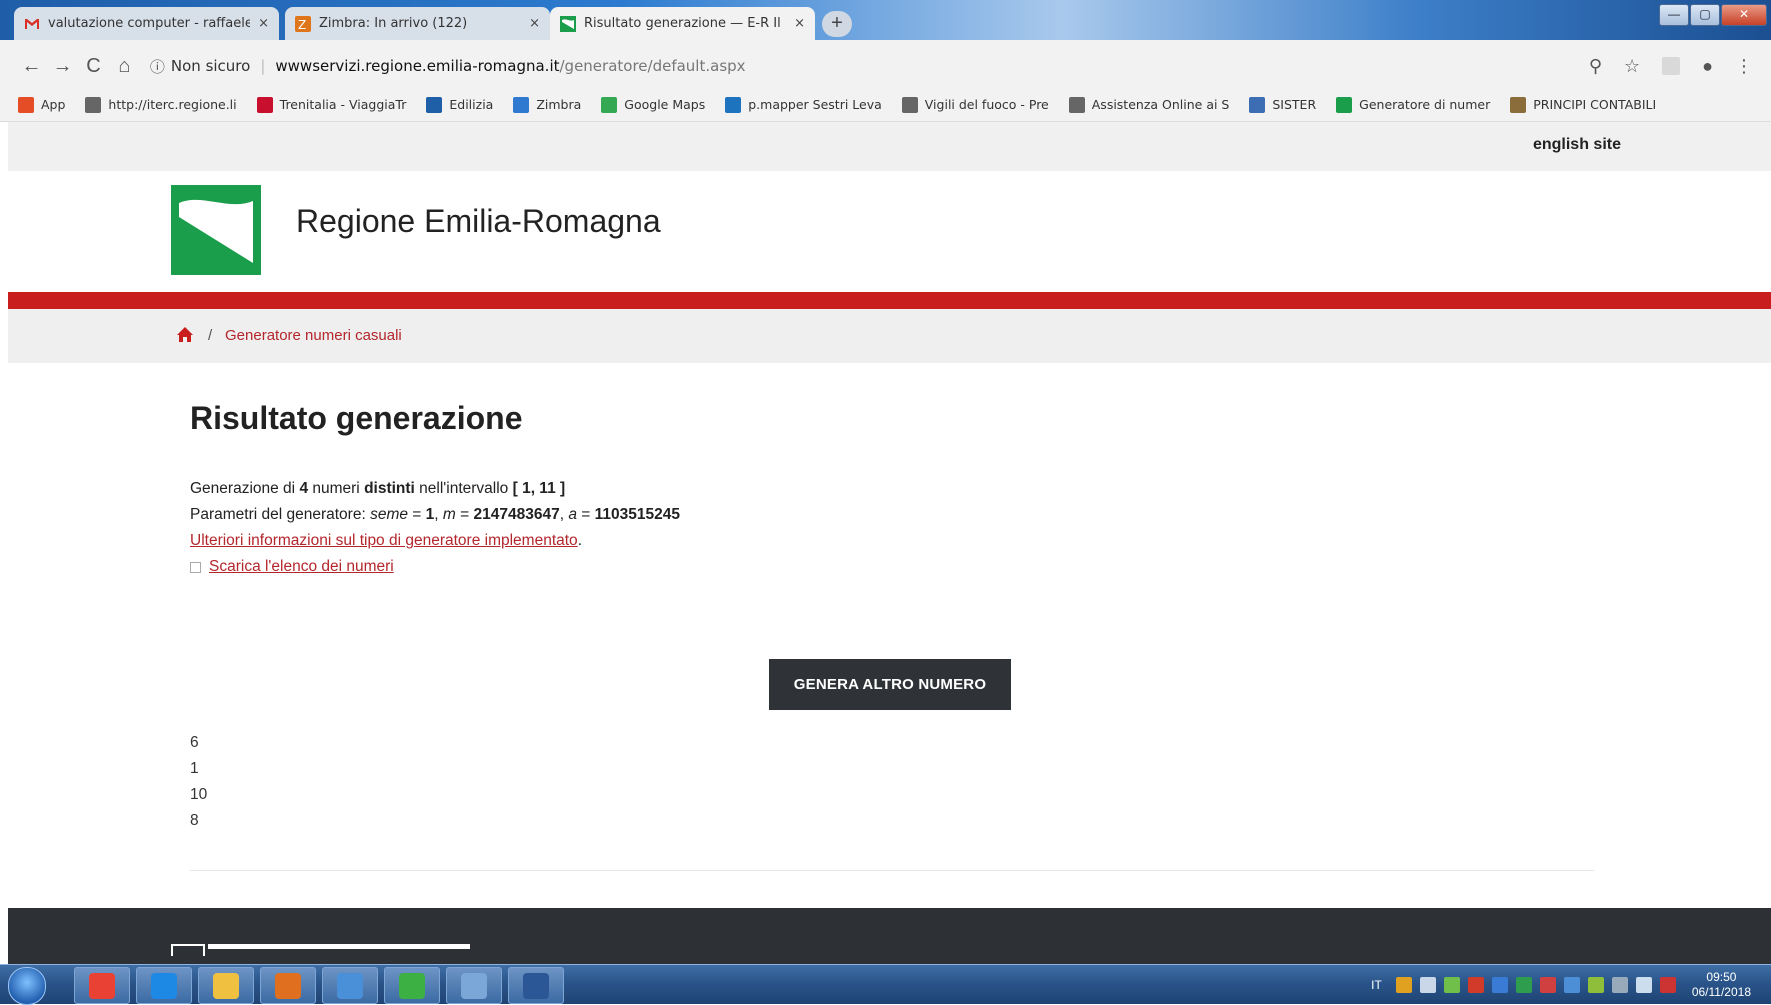 This screenshot has height=1005, width=1771. What do you see at coordinates (521, 104) in the screenshot?
I see `zimbra-icon` at bounding box center [521, 104].